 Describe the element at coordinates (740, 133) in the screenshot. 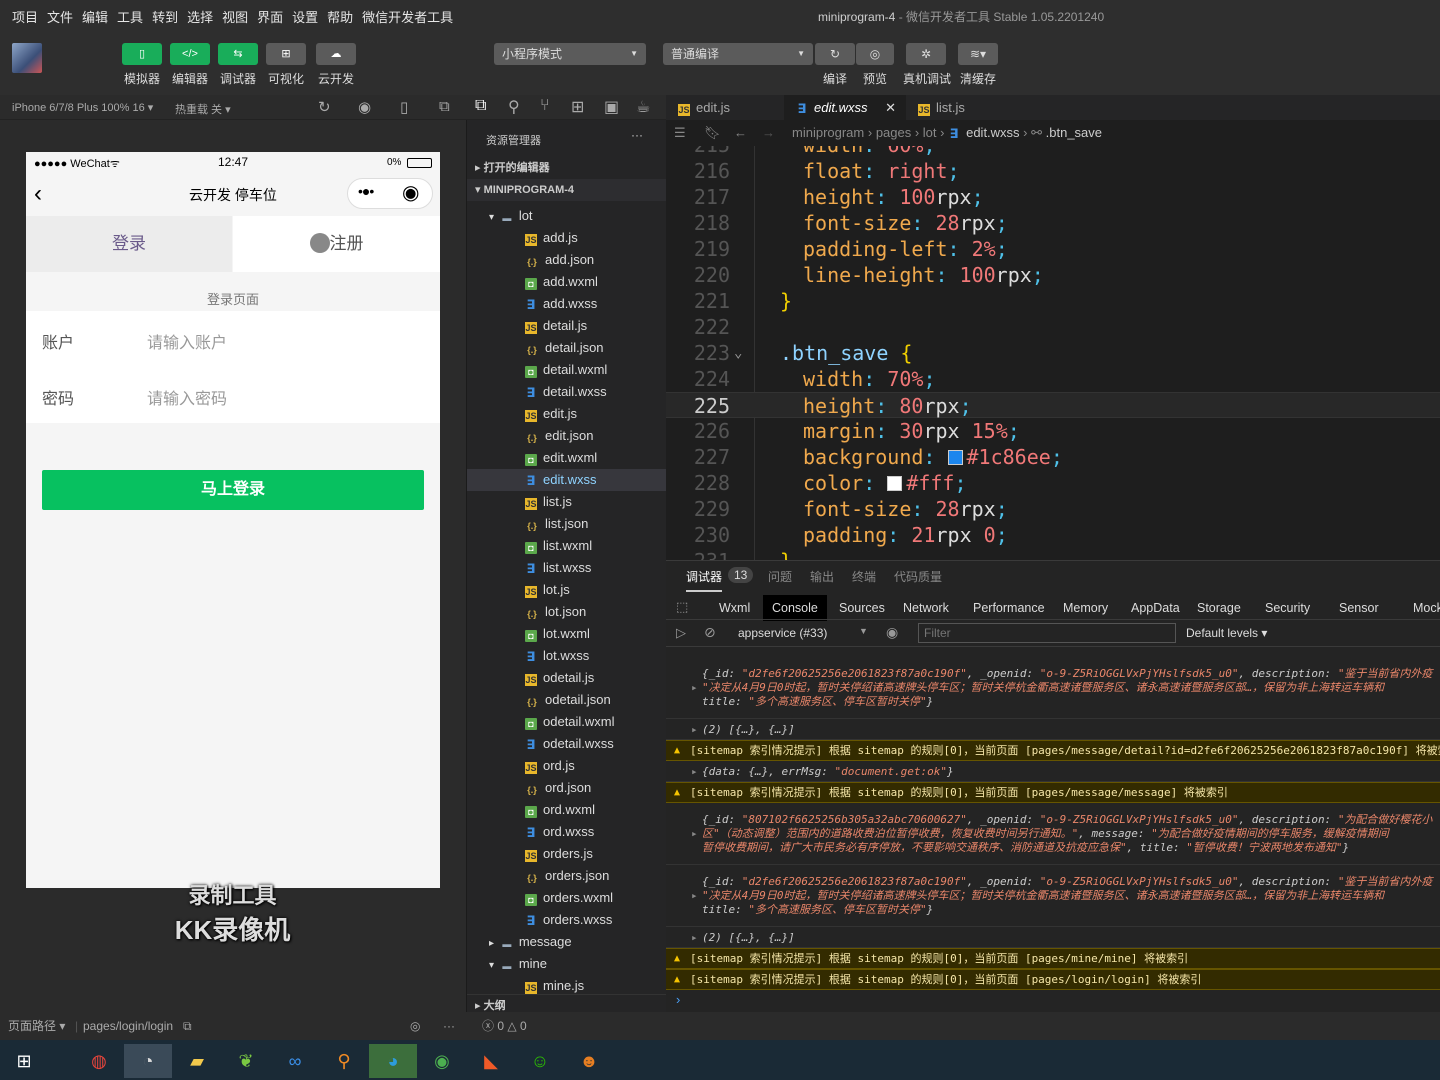

I see `back-arrow-icon: ←` at that location.